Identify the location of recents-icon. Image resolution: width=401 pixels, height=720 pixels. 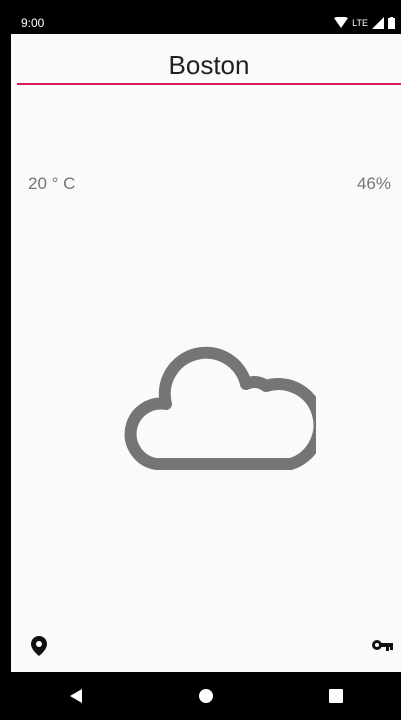
(336, 696).